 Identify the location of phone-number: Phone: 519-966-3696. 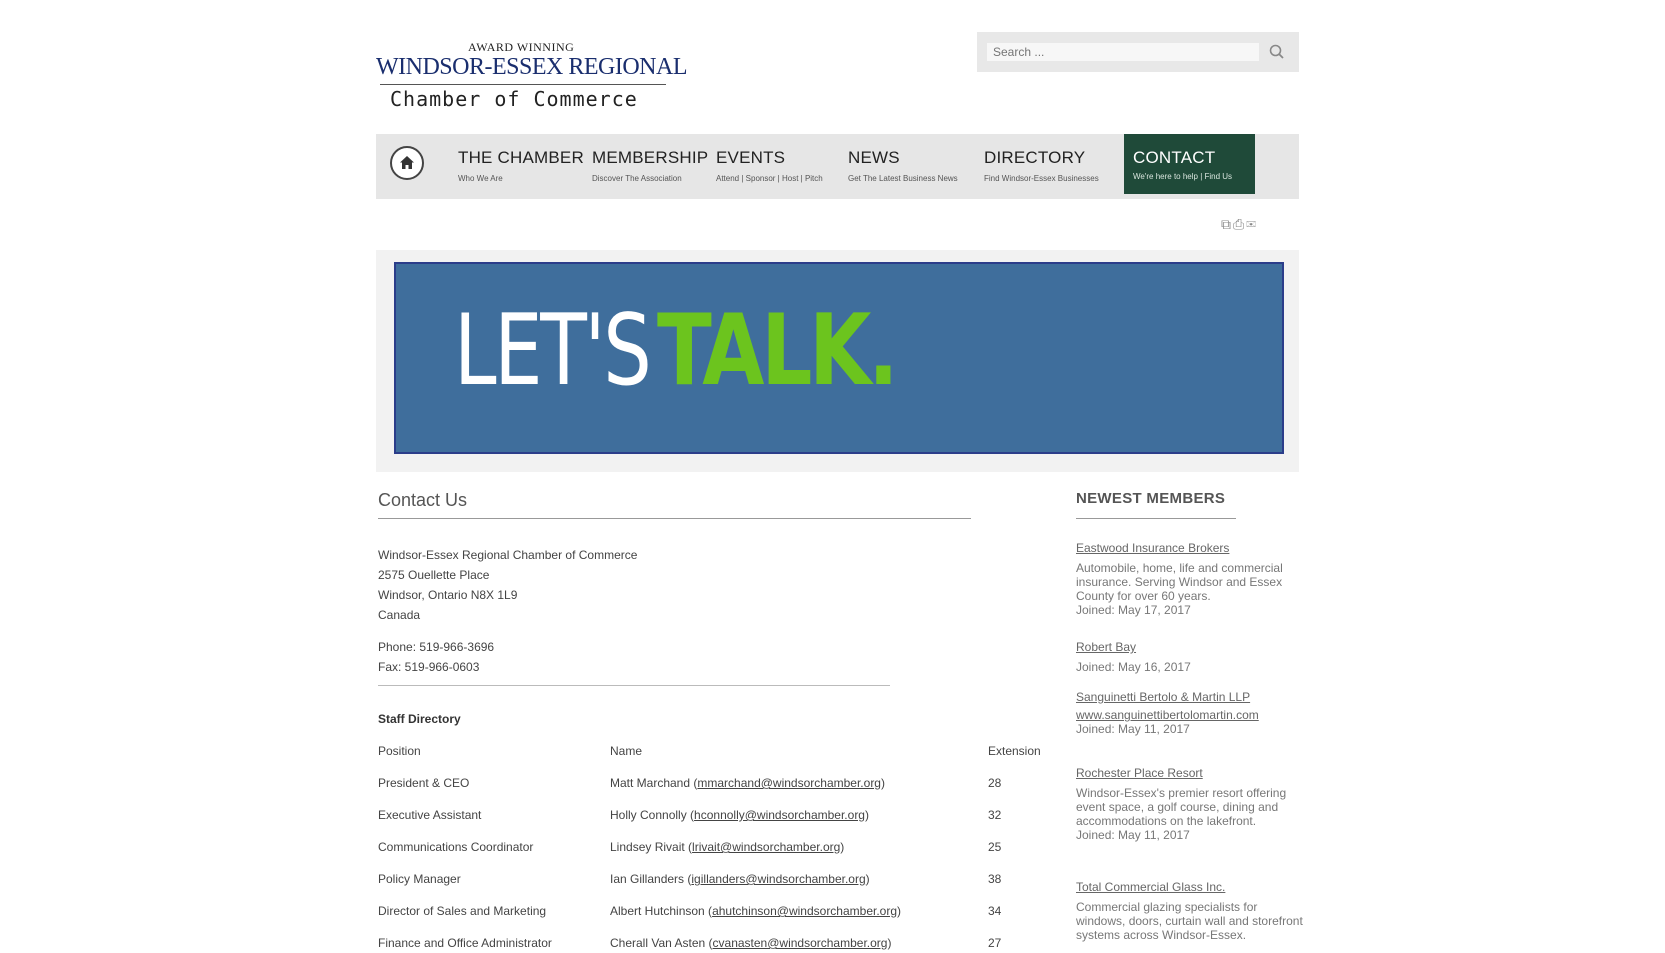
(436, 647).